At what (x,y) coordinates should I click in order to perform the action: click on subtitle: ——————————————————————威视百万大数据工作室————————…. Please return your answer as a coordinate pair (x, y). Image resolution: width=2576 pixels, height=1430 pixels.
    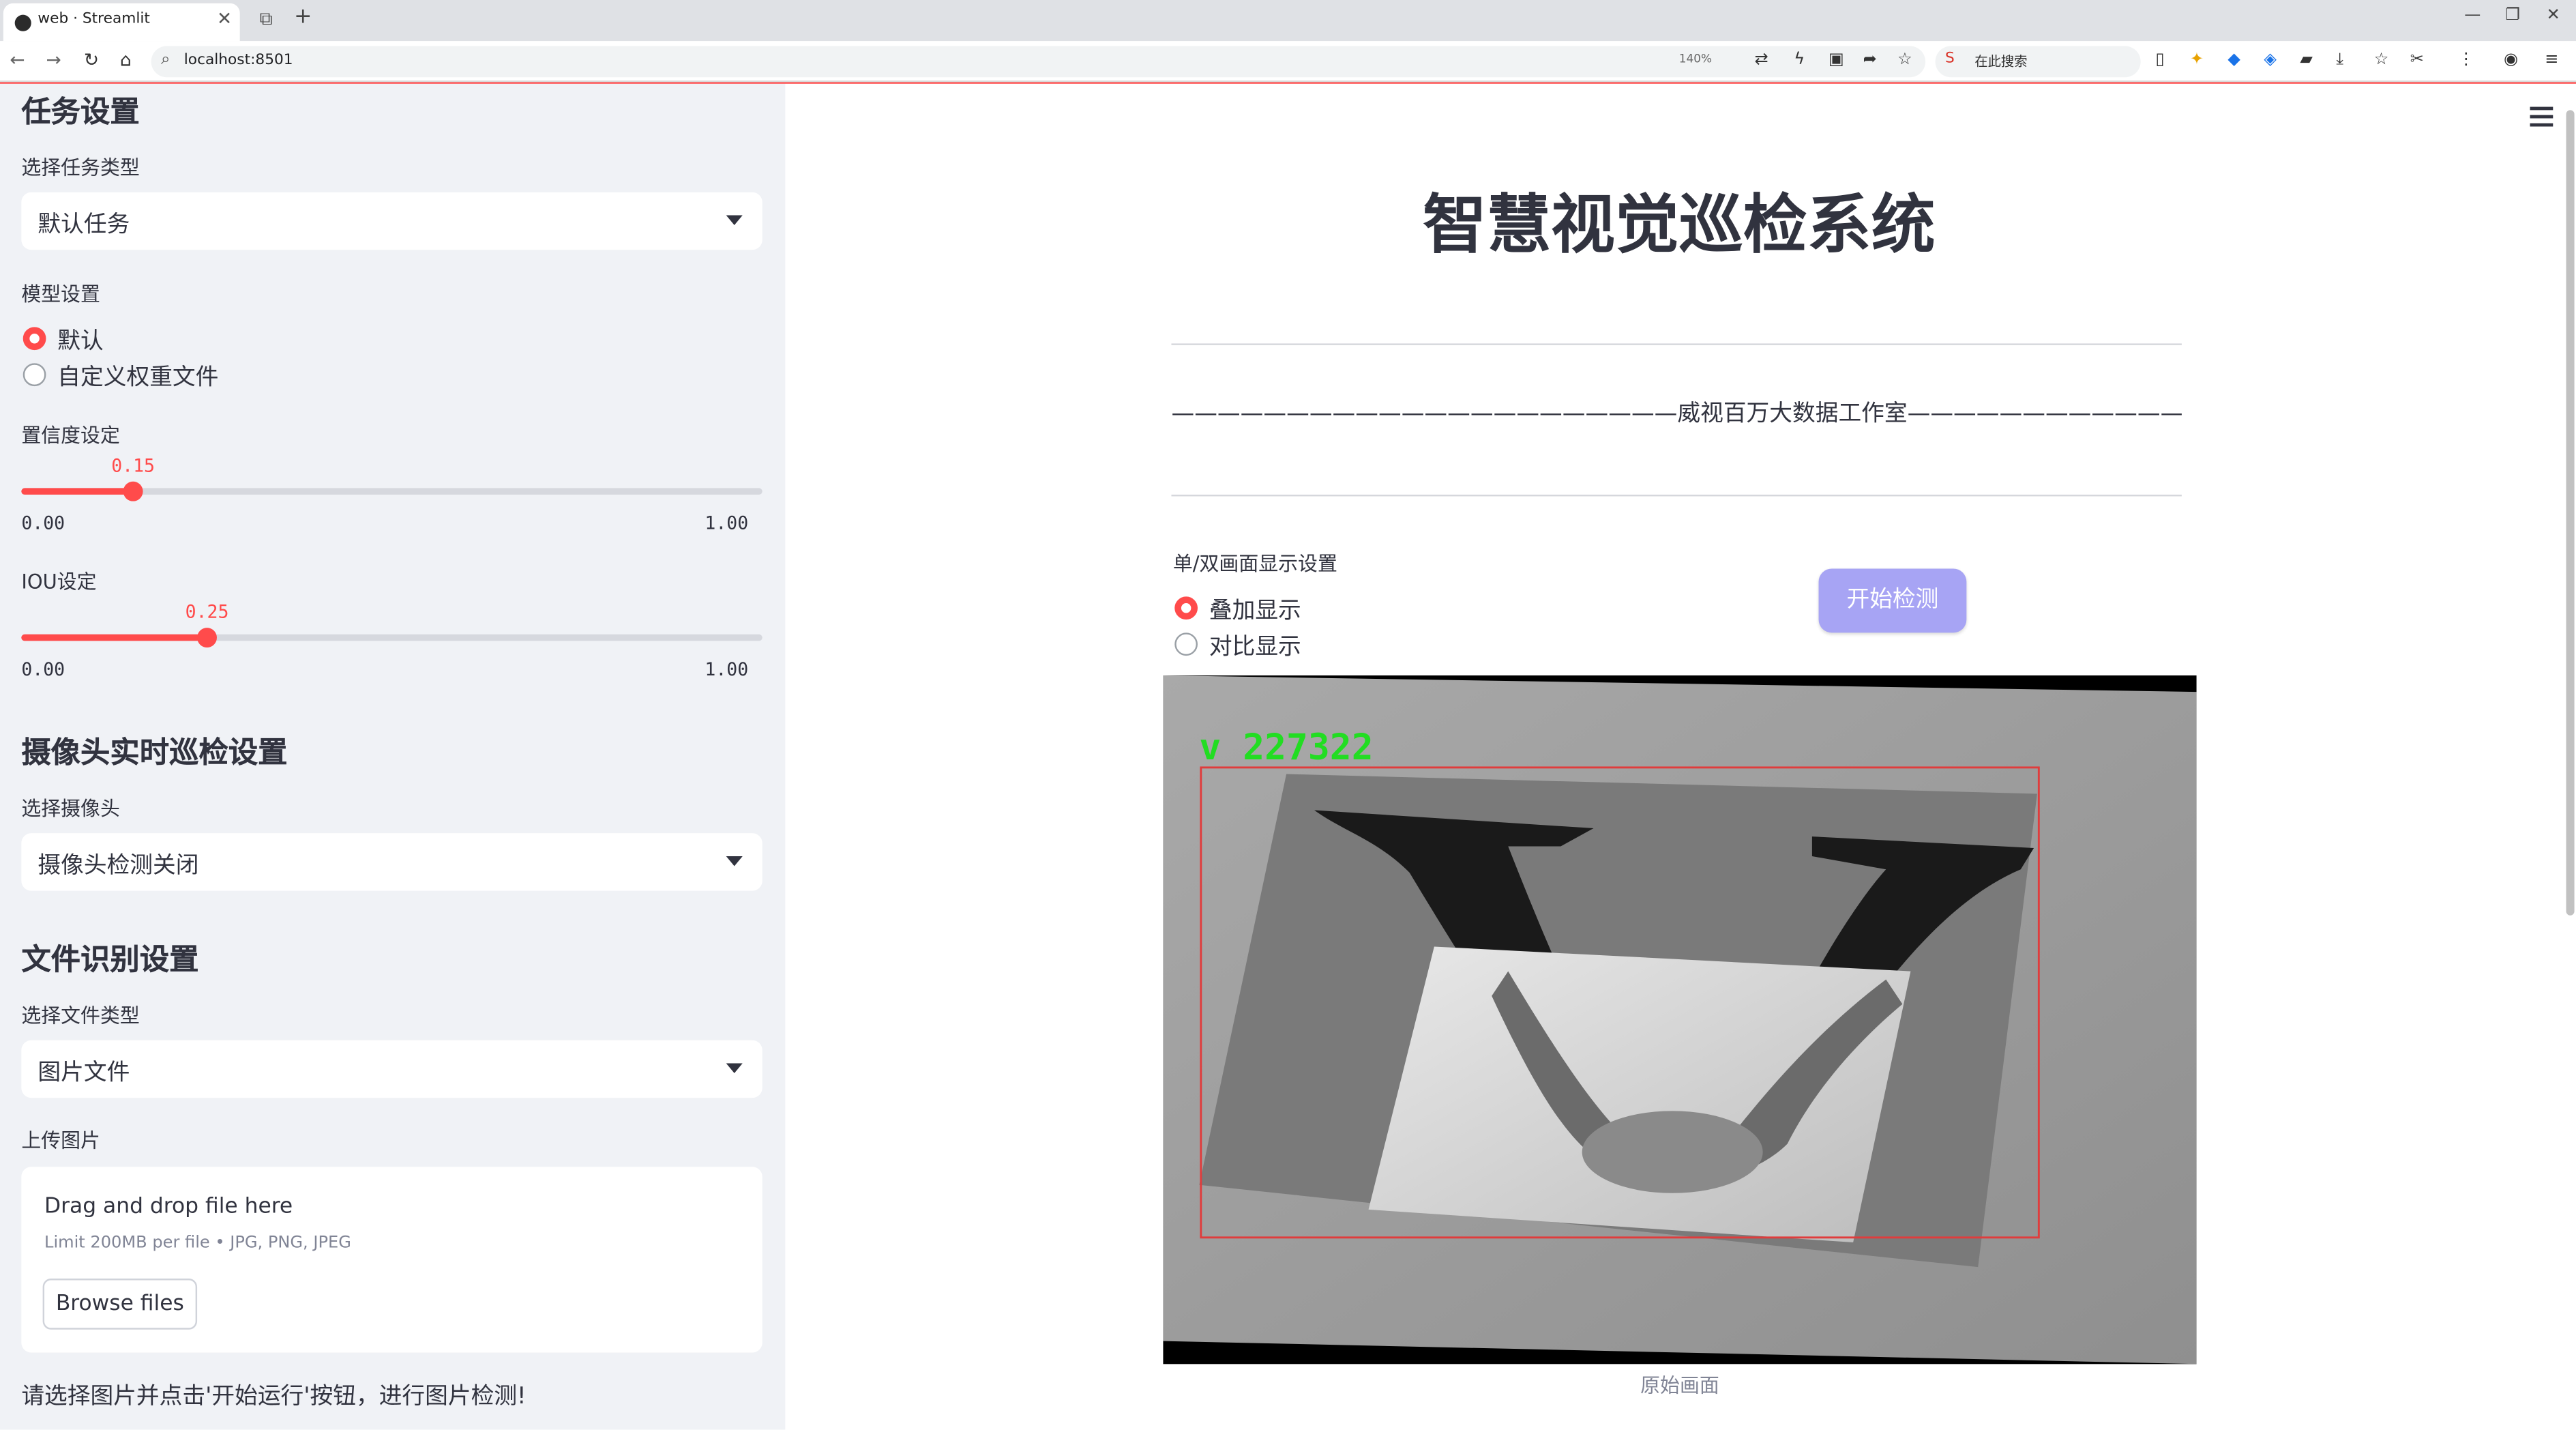
    Looking at the image, I should click on (1676, 414).